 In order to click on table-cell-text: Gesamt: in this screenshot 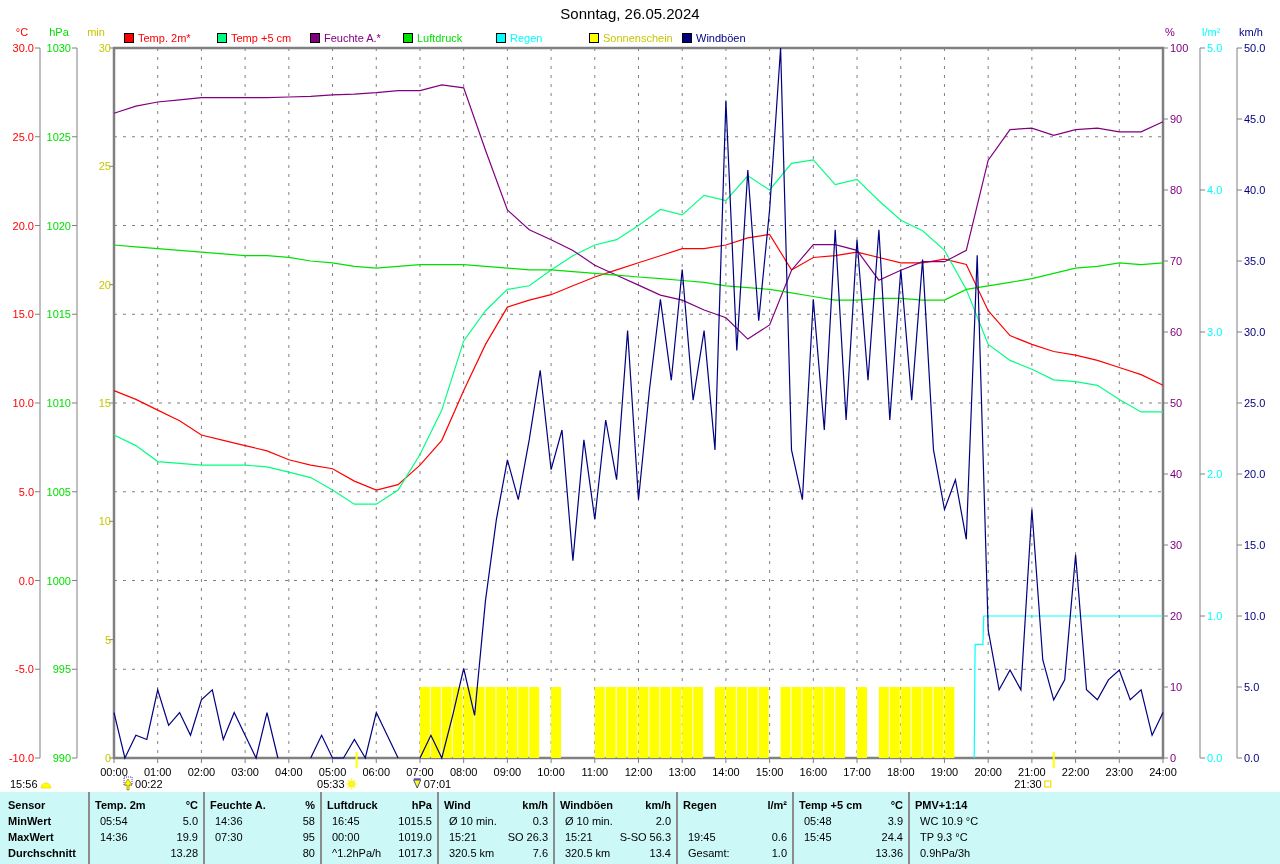, I will do `click(708, 853)`.